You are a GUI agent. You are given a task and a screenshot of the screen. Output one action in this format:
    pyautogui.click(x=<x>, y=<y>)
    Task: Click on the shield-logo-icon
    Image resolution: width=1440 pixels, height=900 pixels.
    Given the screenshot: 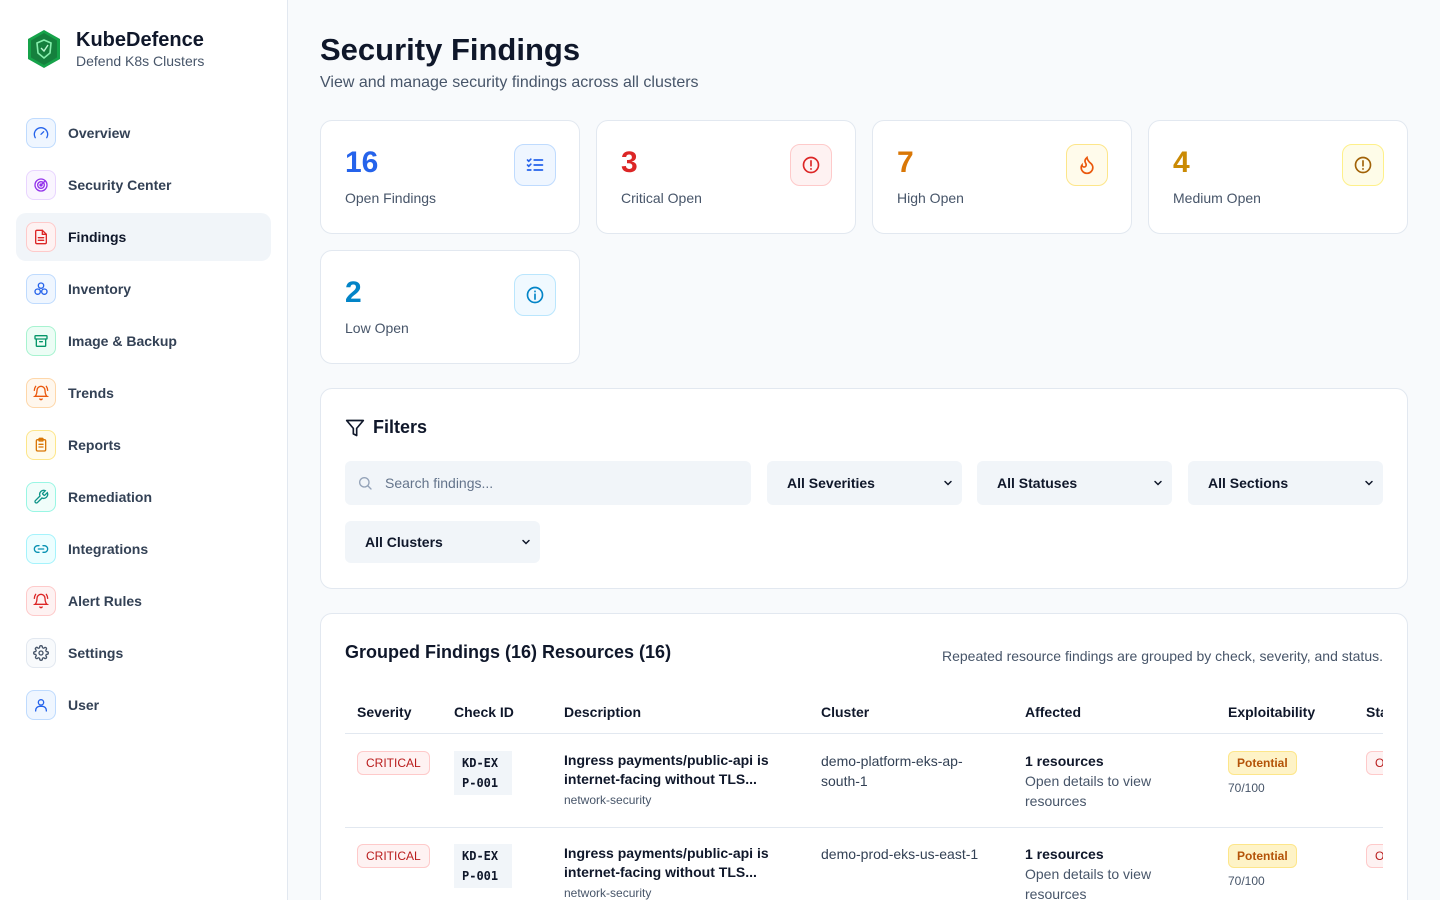 What is the action you would take?
    pyautogui.click(x=44, y=49)
    